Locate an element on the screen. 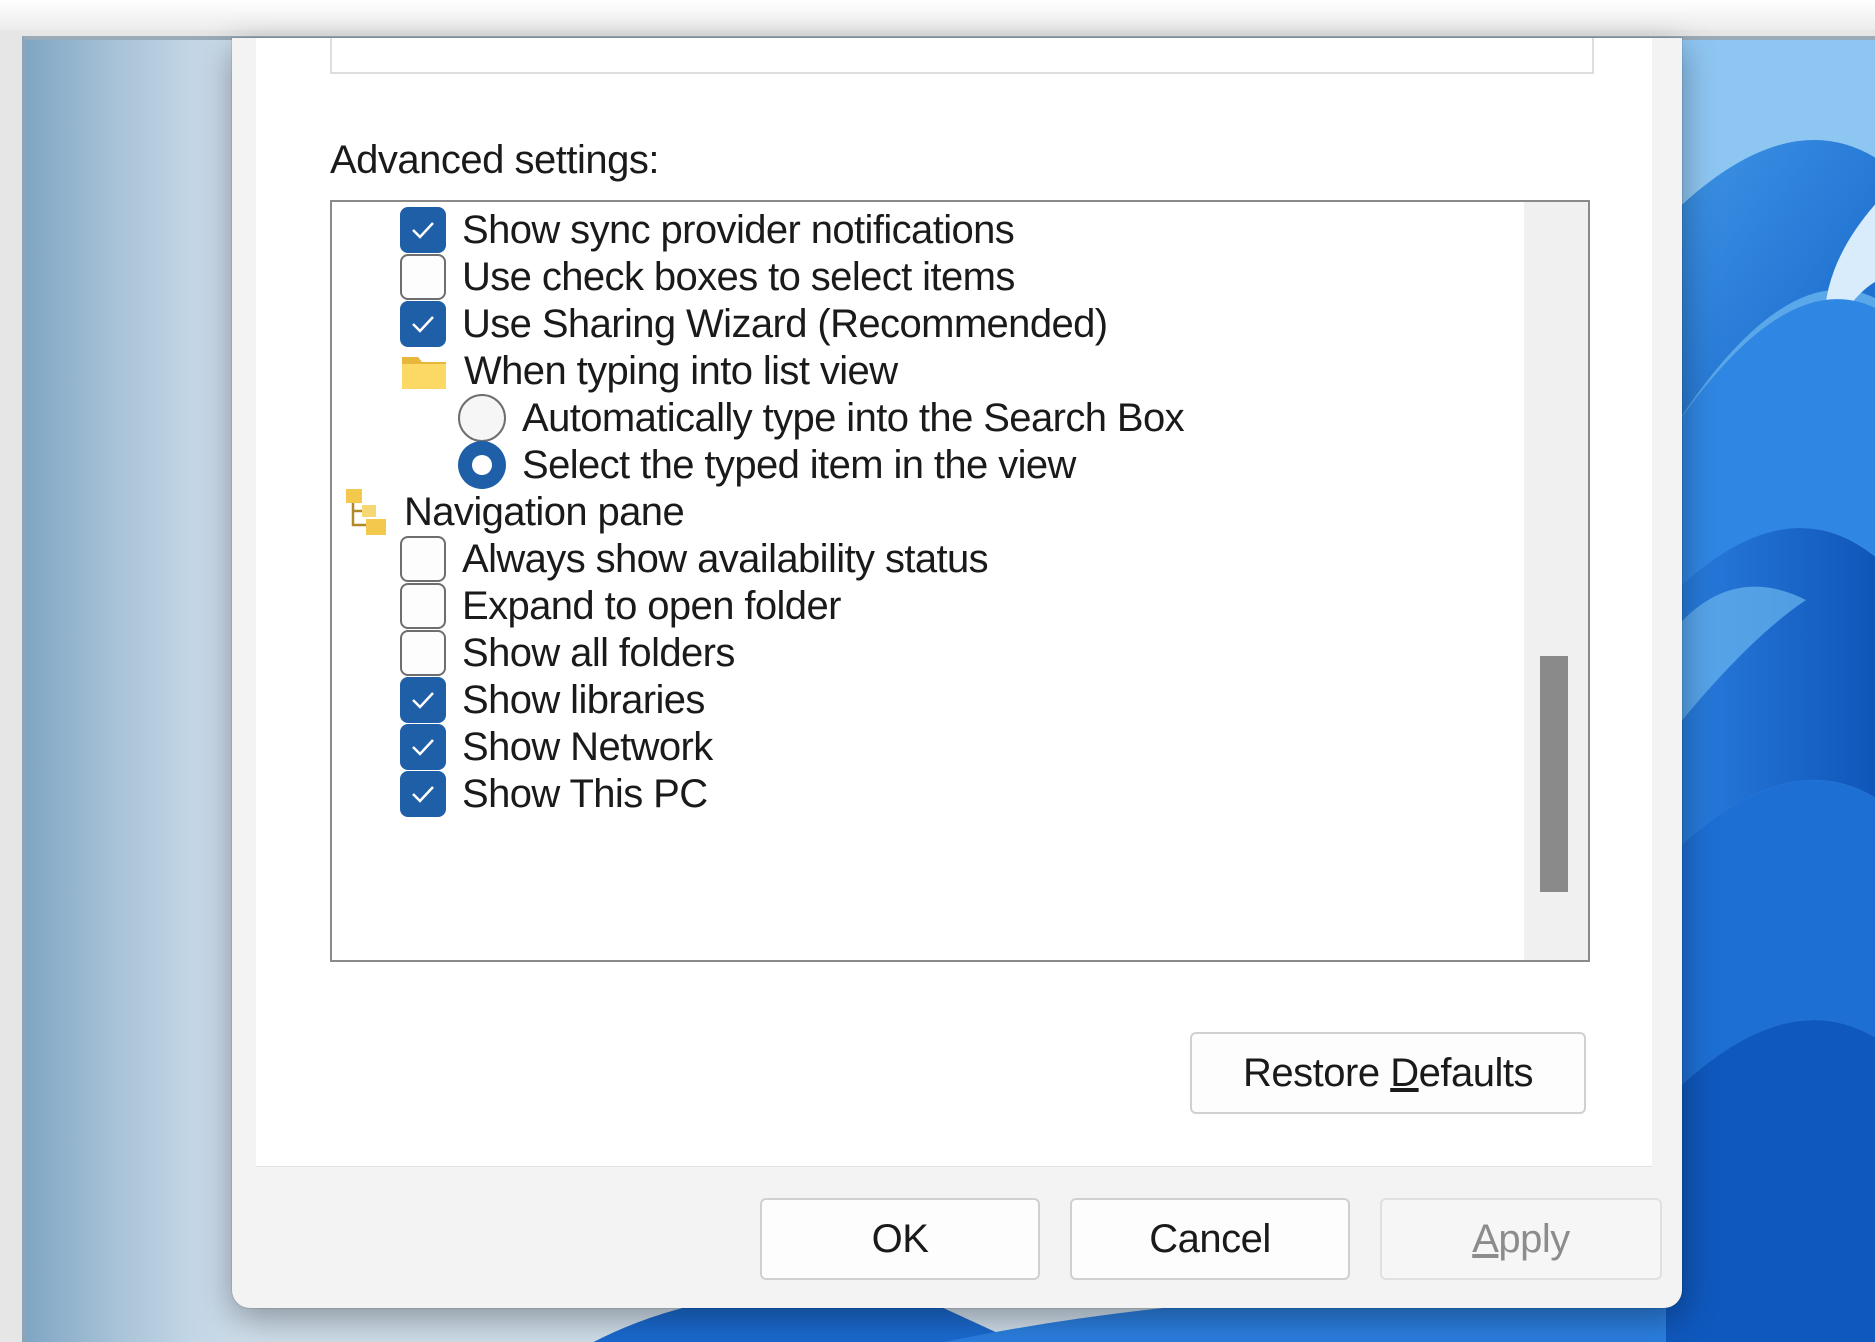 This screenshot has height=1342, width=1875. setting-label: Expand to open folder is located at coordinates (651, 605).